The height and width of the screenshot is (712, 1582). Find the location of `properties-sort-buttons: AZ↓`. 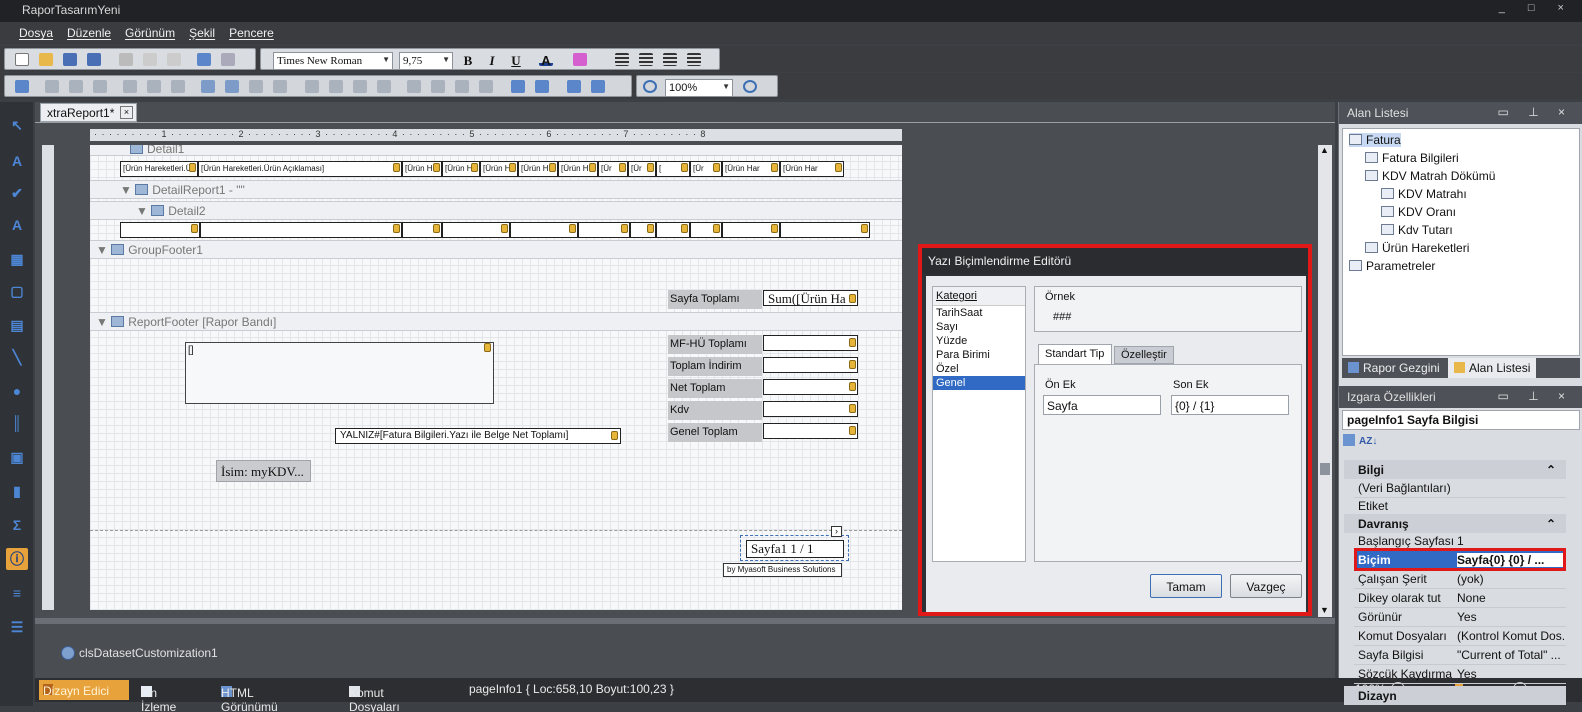

properties-sort-buttons: AZ↓ is located at coordinates (1363, 445).